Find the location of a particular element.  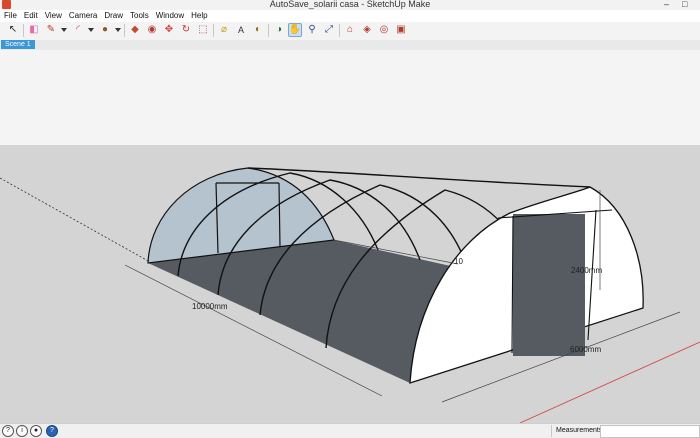

tape-measure-tool-icon: ⌀ is located at coordinates (224, 30).